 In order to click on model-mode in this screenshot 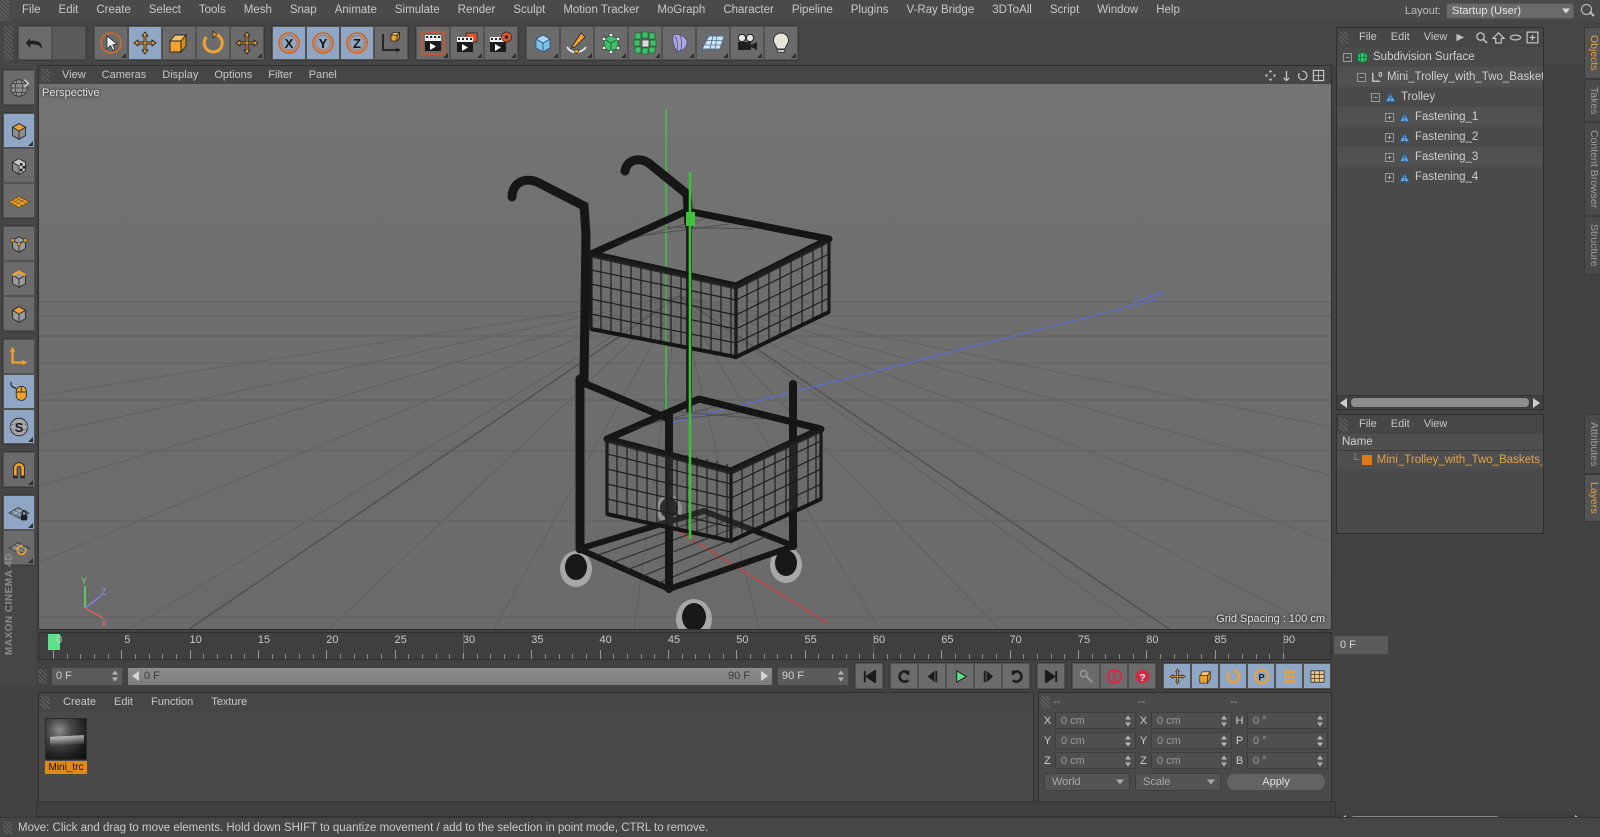, I will do `click(19, 130)`.